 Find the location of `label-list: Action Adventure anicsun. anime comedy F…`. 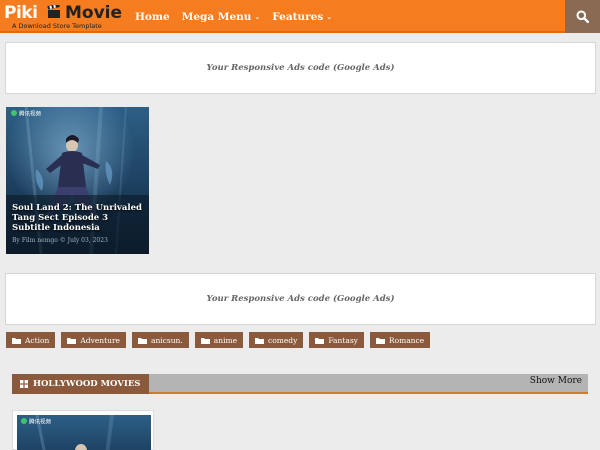

label-list: Action Adventure anicsun. anime comedy F… is located at coordinates (221, 340).